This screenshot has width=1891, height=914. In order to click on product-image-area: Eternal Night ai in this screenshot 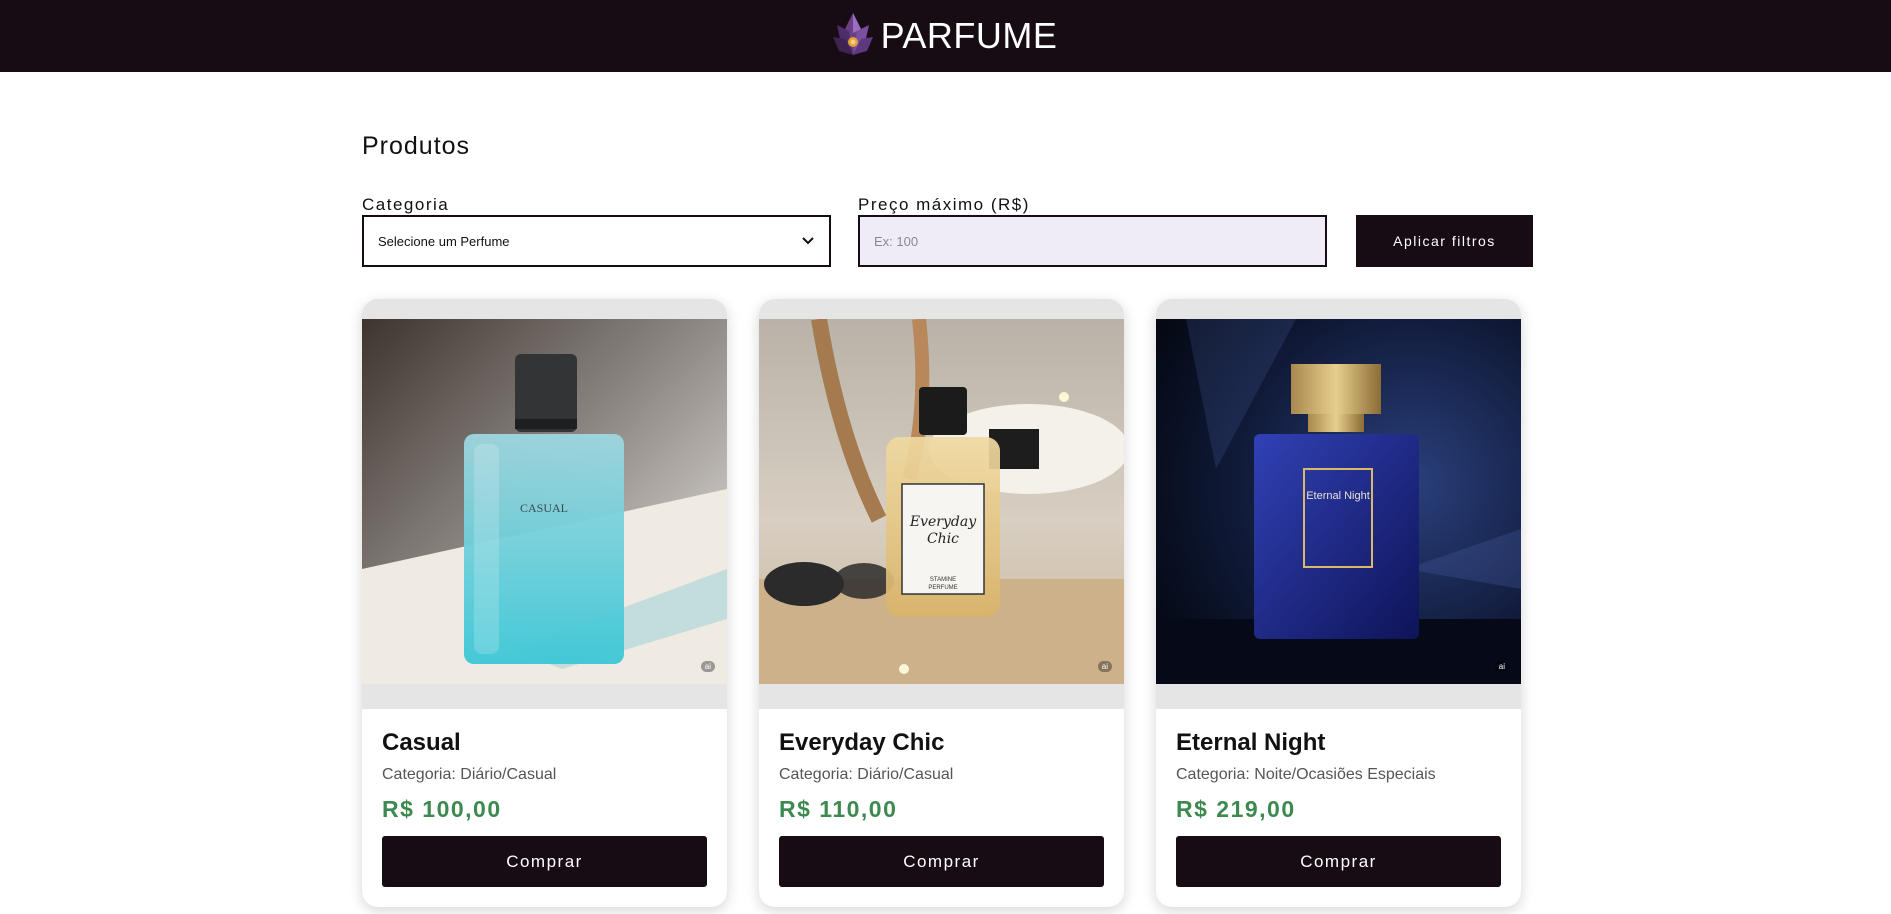, I will do `click(1338, 504)`.